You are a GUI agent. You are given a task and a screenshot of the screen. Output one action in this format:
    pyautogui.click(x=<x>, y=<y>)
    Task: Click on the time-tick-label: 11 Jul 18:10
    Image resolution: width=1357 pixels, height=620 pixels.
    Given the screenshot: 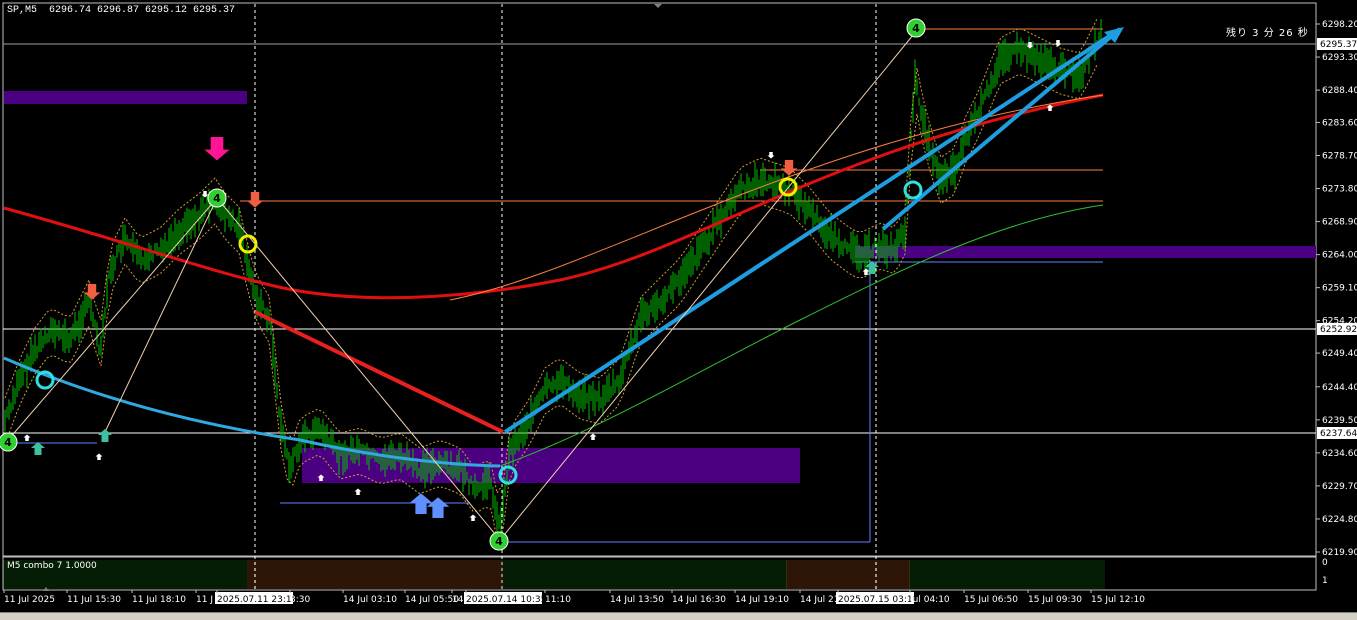 What is the action you would take?
    pyautogui.click(x=159, y=600)
    